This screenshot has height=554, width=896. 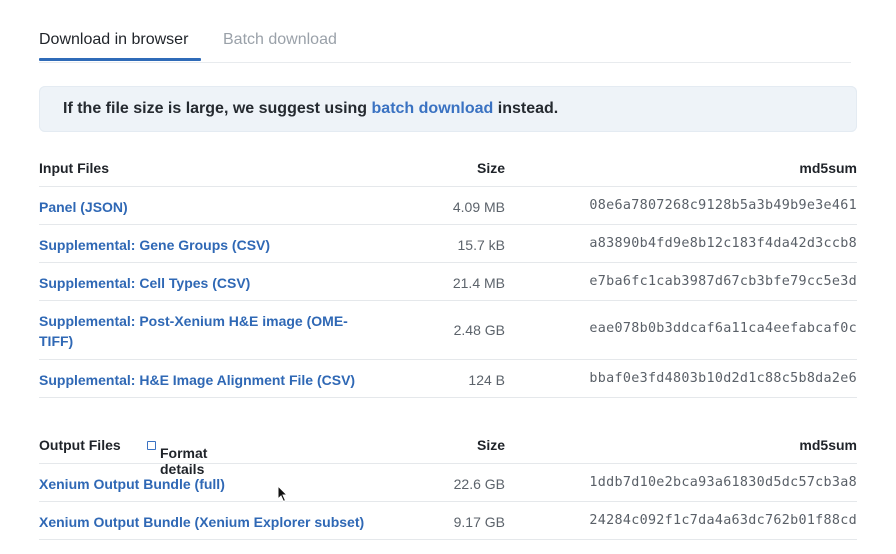 What do you see at coordinates (481, 245) in the screenshot?
I see `file-size: 15.7 kB` at bounding box center [481, 245].